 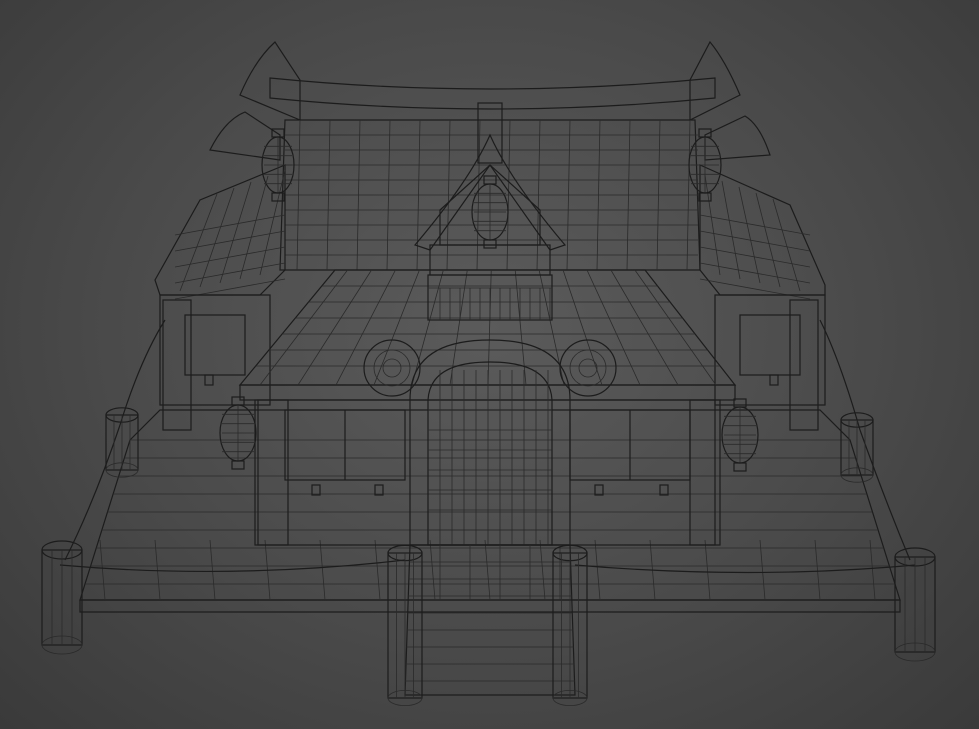 What do you see at coordinates (490, 620) in the screenshot?
I see `front-stairs` at bounding box center [490, 620].